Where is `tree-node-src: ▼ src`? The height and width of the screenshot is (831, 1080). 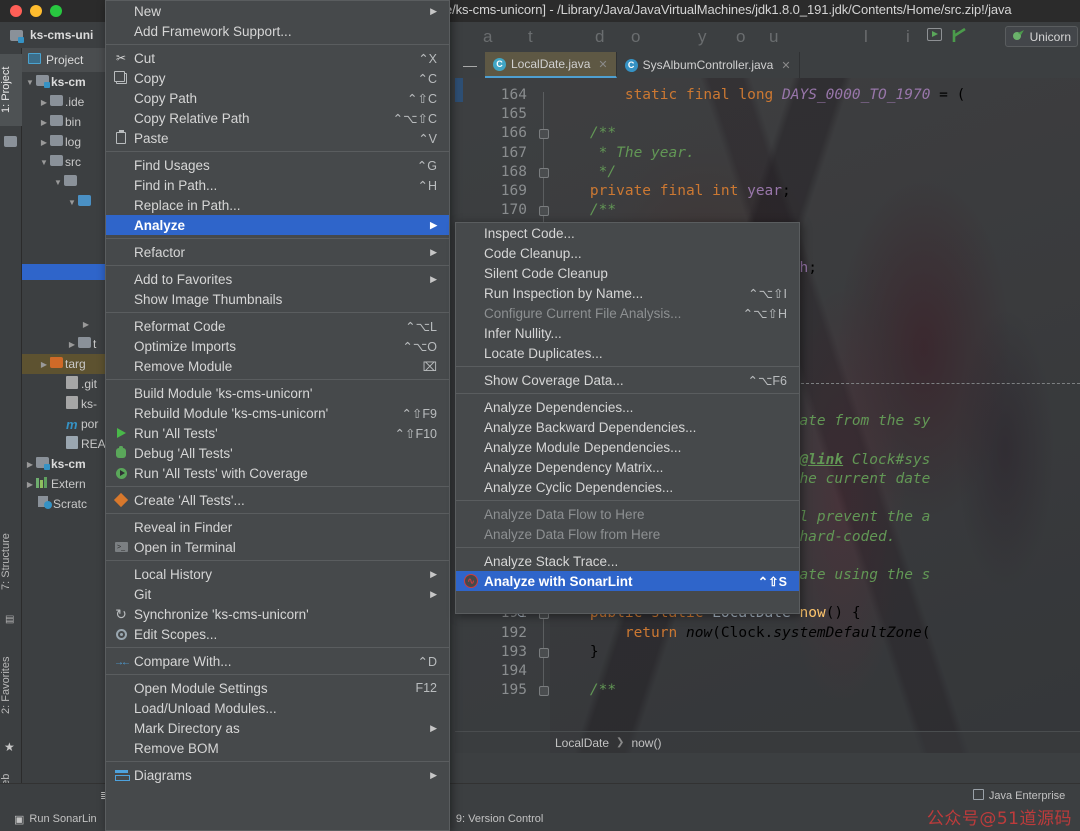 tree-node-src: ▼ src is located at coordinates (64, 162).